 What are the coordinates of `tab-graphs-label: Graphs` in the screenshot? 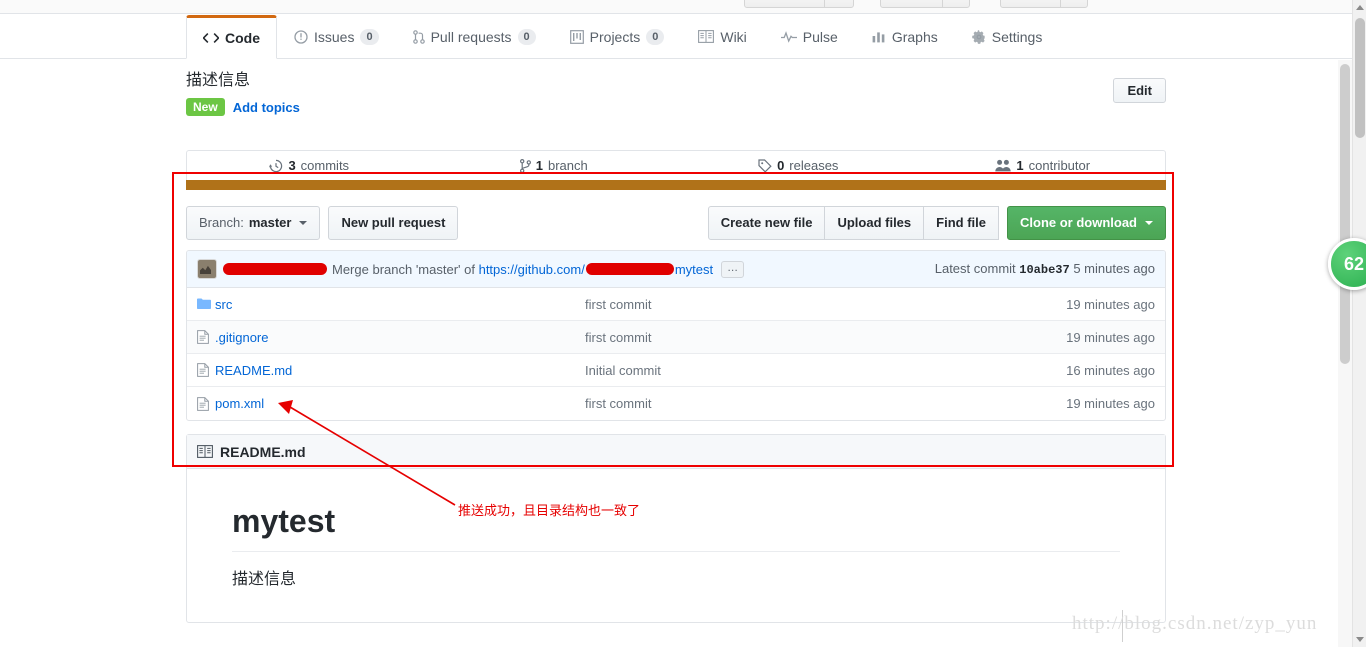 It's located at (914, 36).